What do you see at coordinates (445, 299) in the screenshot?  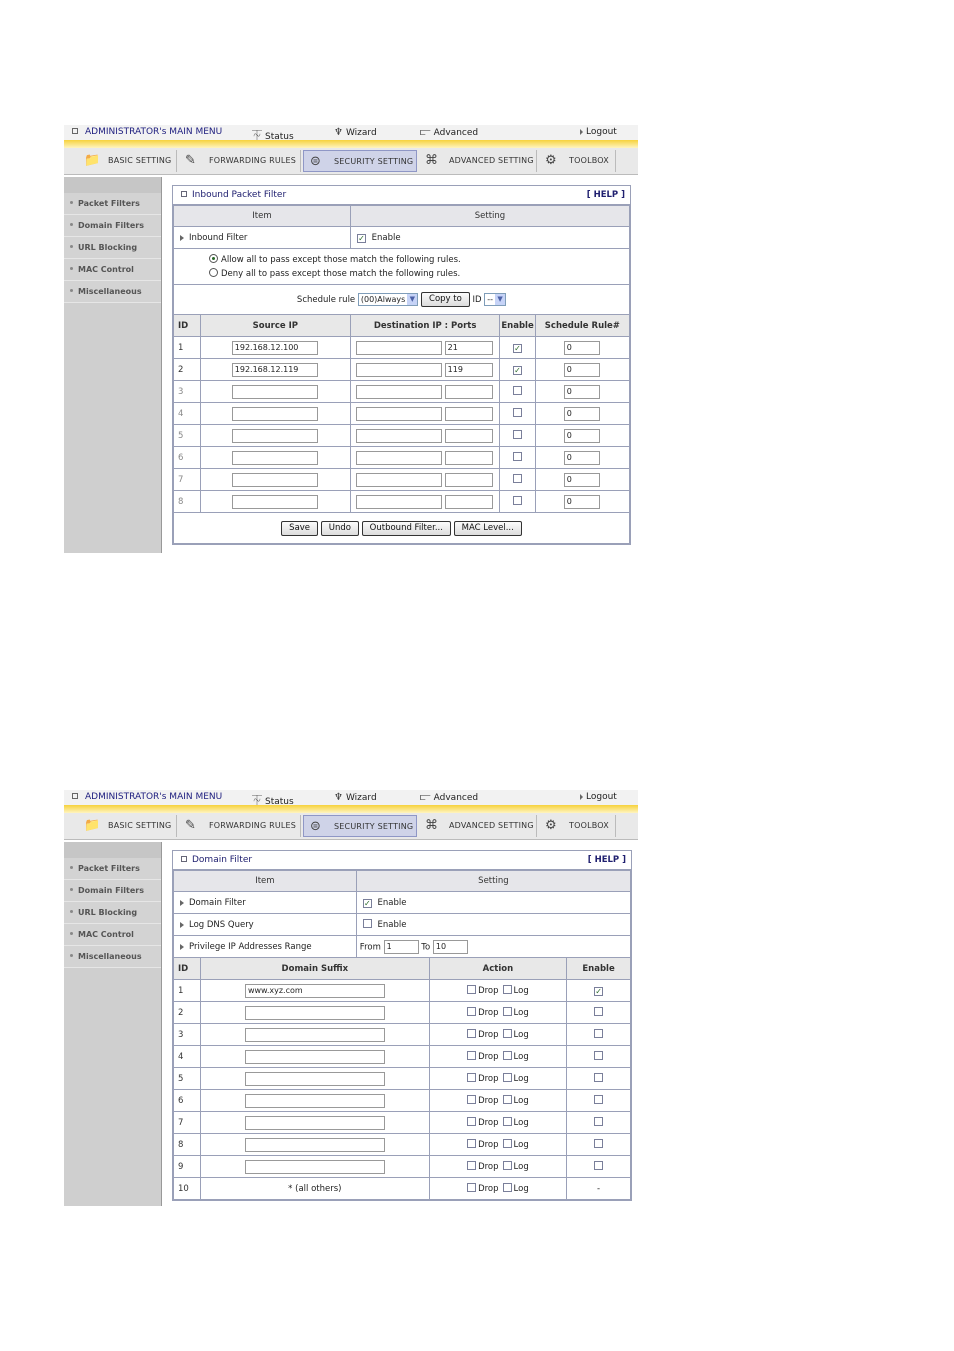 I see `copy-to-button: Copy to` at bounding box center [445, 299].